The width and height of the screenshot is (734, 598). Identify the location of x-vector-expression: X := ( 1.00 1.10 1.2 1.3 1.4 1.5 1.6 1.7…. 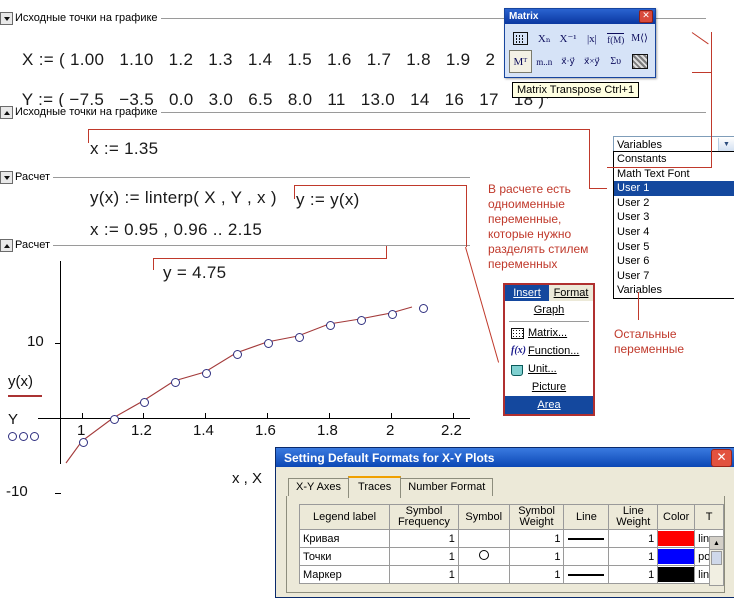
(282, 50).